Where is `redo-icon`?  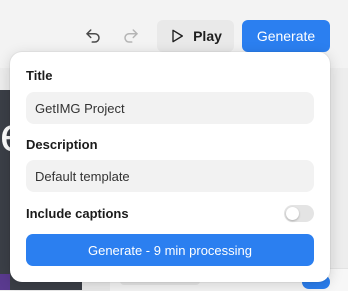
redo-icon is located at coordinates (131, 36).